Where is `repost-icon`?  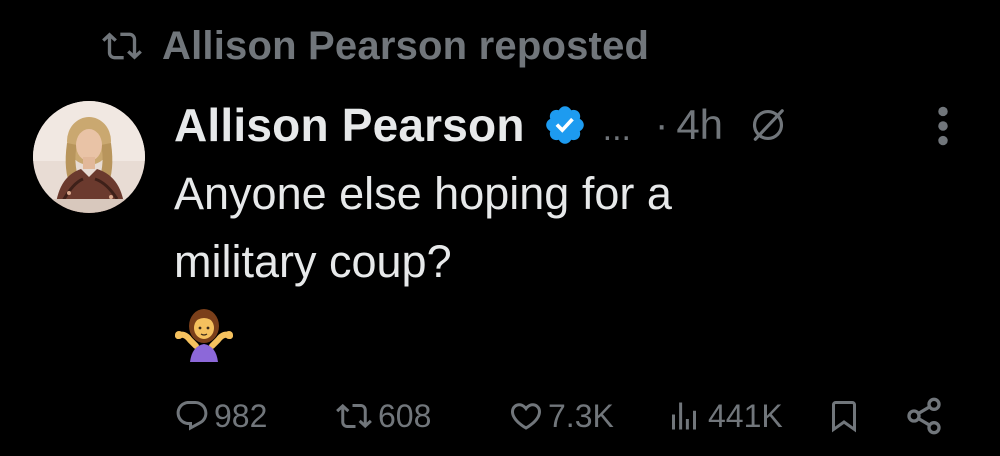
repost-icon is located at coordinates (122, 46).